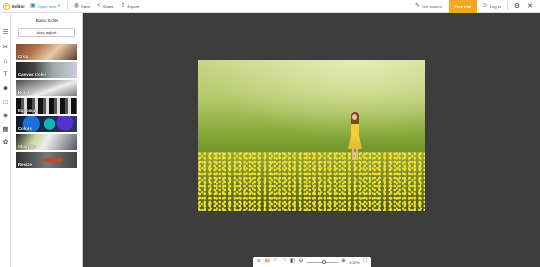 The height and width of the screenshot is (267, 540). I want to click on layers-icon: ≡, so click(258, 262).